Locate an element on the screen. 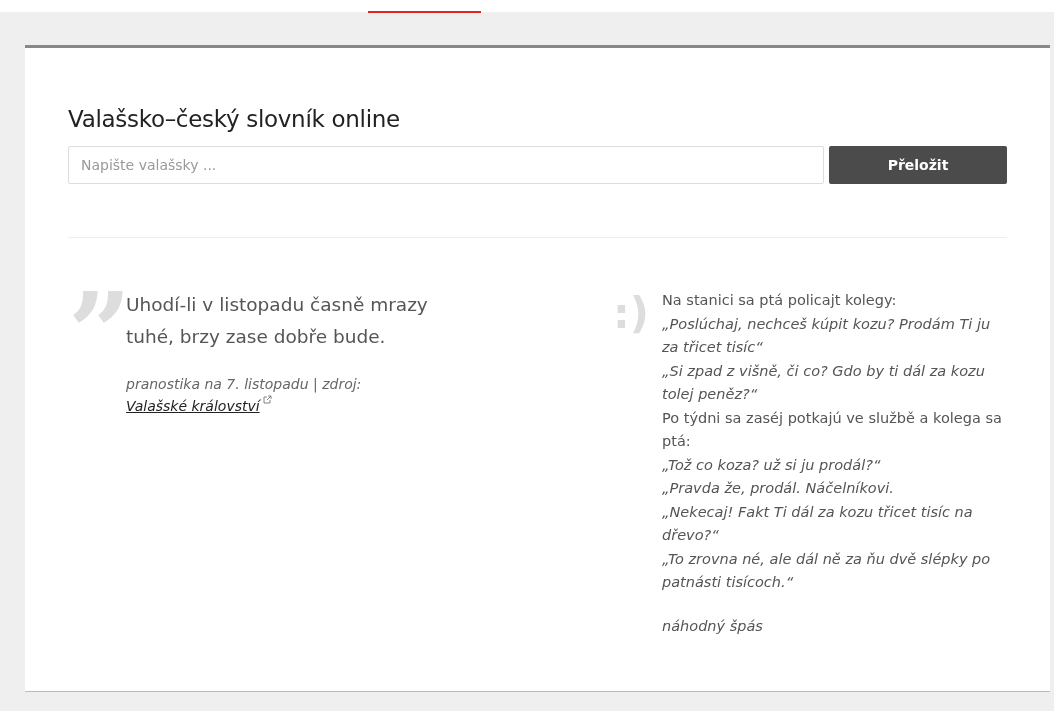 This screenshot has height=711, width=1054. dialogue-line: „Si zpad z višně, či co? Gdo by ti dál za kozu tolej peněz?“ is located at coordinates (824, 382).